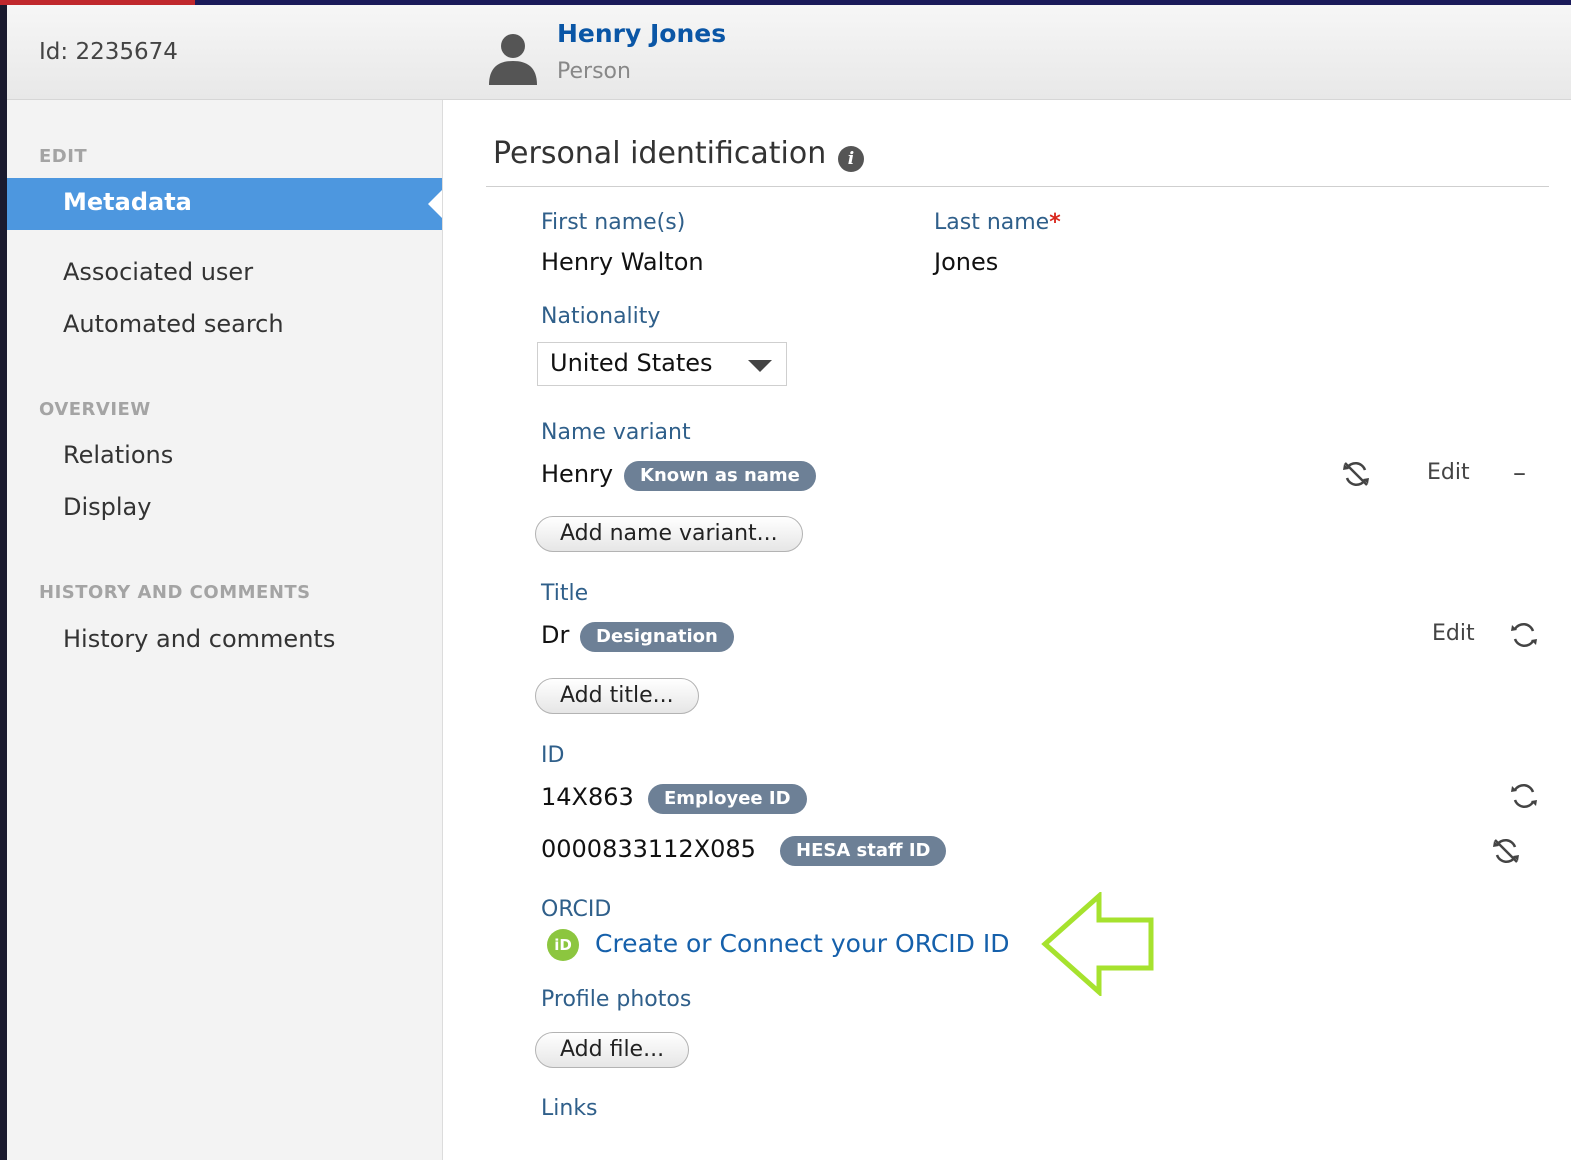 The height and width of the screenshot is (1160, 1571). Describe the element at coordinates (565, 593) in the screenshot. I see `title-label: Title` at that location.